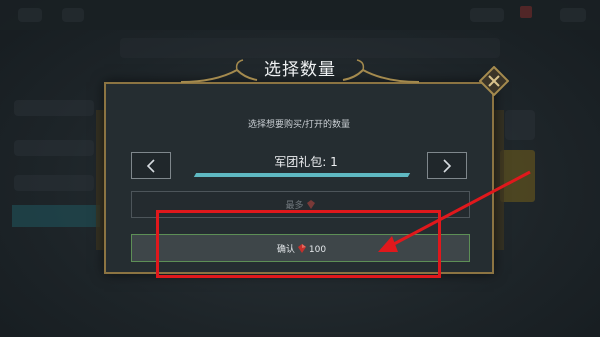 The width and height of the screenshot is (600, 337). I want to click on pointer-arrow-annotation, so click(454, 211).